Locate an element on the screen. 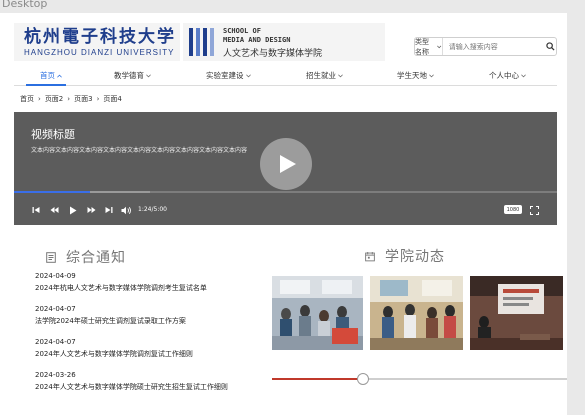 This screenshot has height=415, width=585. notice-date: 2024-04-09 is located at coordinates (55, 276).